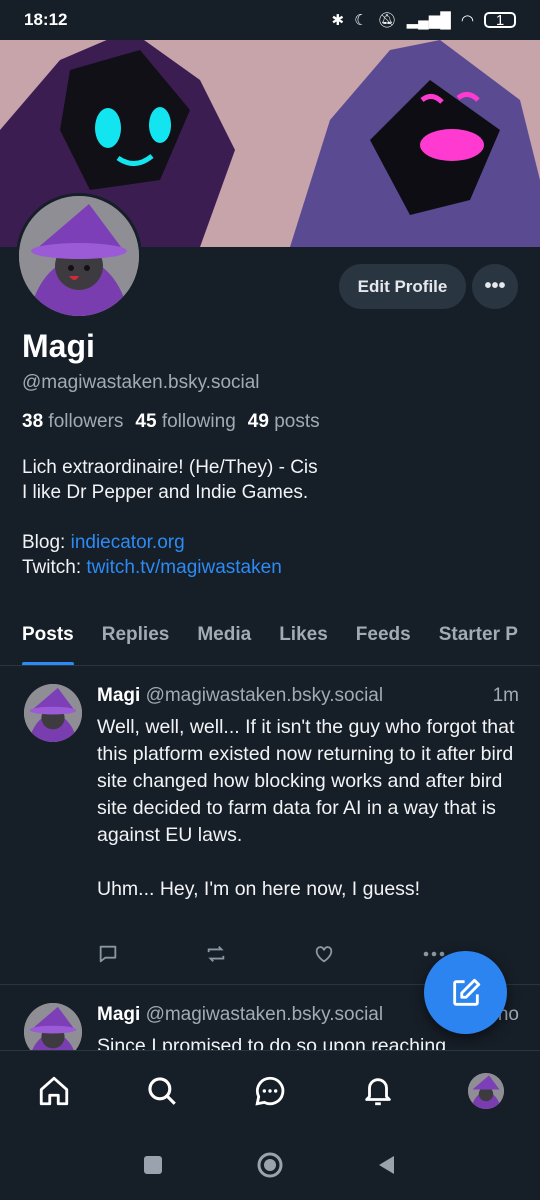 This screenshot has width=540, height=1200. I want to click on post-text: Since I promised to do so upon reaching, so click(272, 1042).